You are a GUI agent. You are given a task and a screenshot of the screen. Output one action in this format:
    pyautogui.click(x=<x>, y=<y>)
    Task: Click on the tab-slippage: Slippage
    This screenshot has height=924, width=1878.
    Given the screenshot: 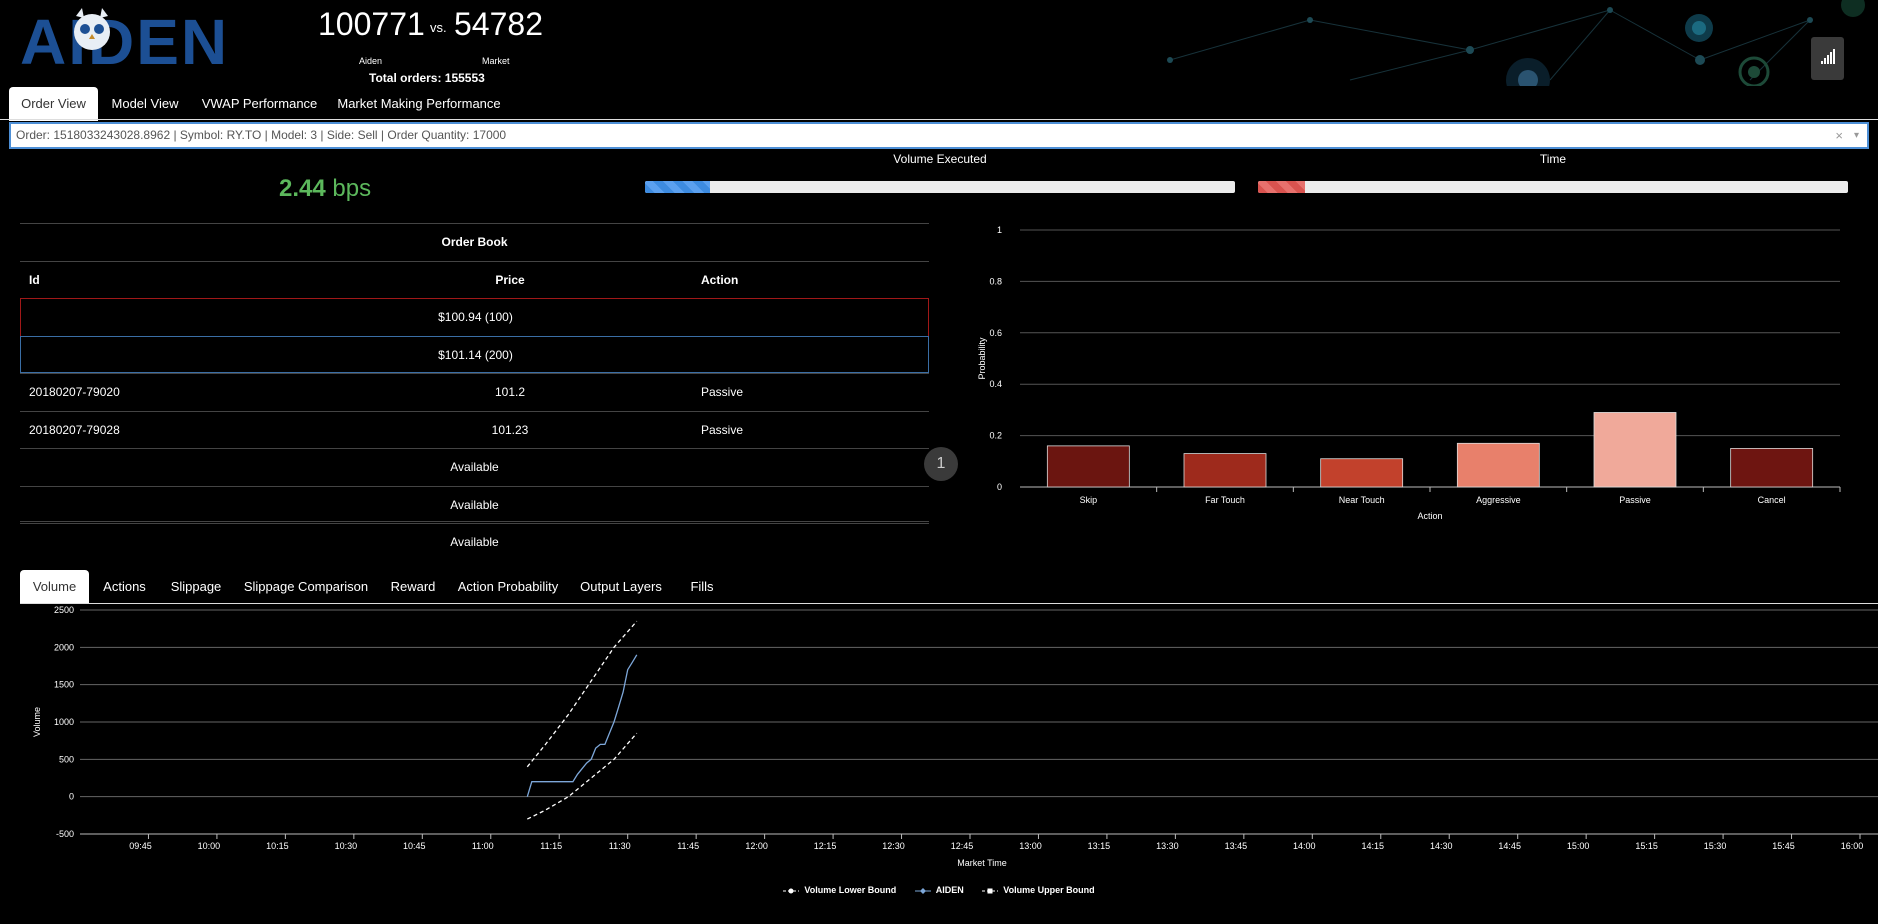 What is the action you would take?
    pyautogui.click(x=196, y=587)
    